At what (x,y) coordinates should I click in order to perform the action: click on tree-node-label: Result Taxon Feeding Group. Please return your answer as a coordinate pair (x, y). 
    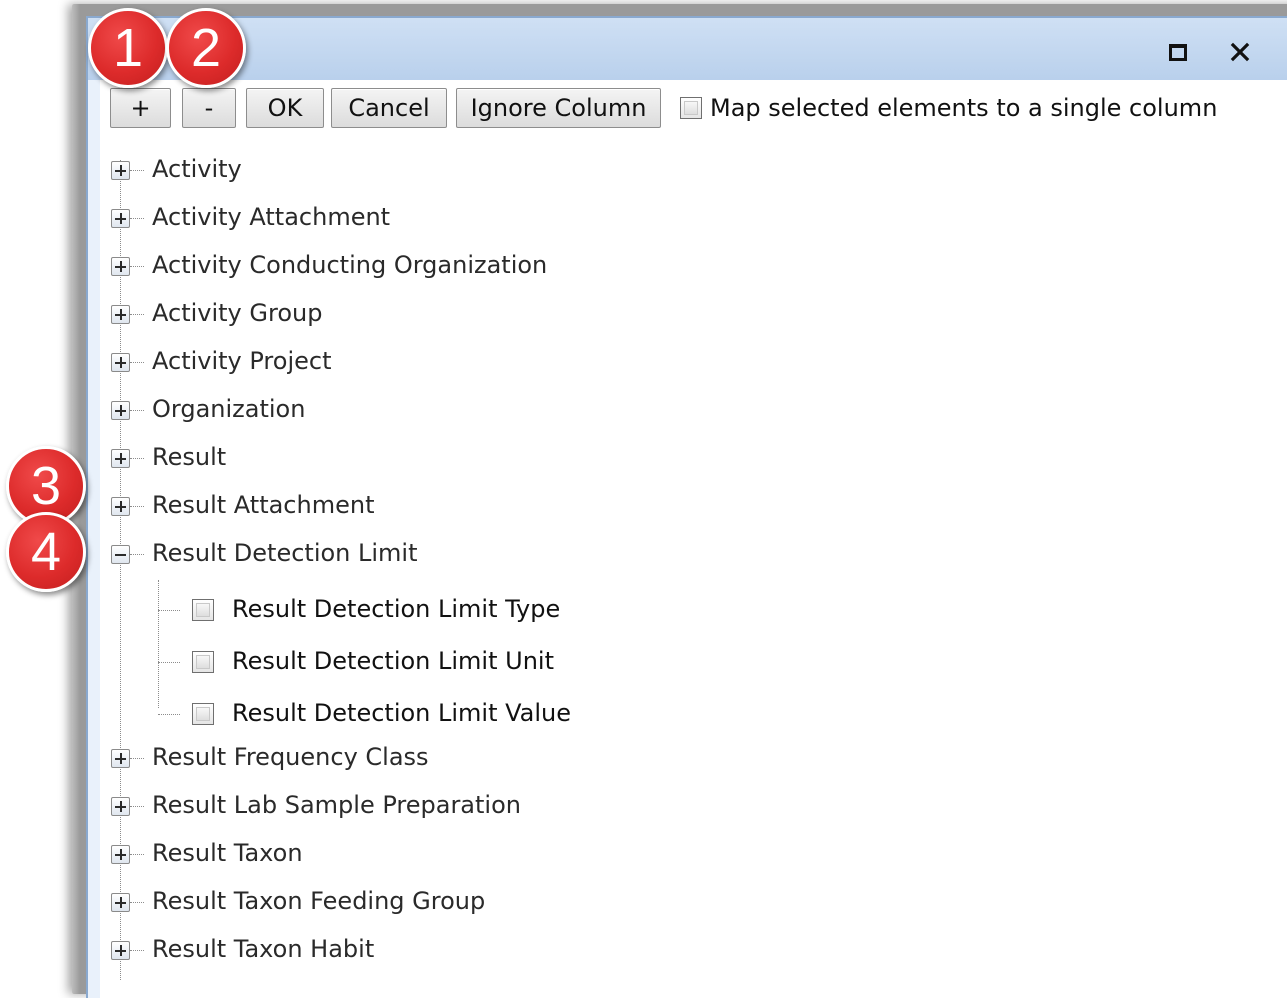
    Looking at the image, I should click on (318, 901).